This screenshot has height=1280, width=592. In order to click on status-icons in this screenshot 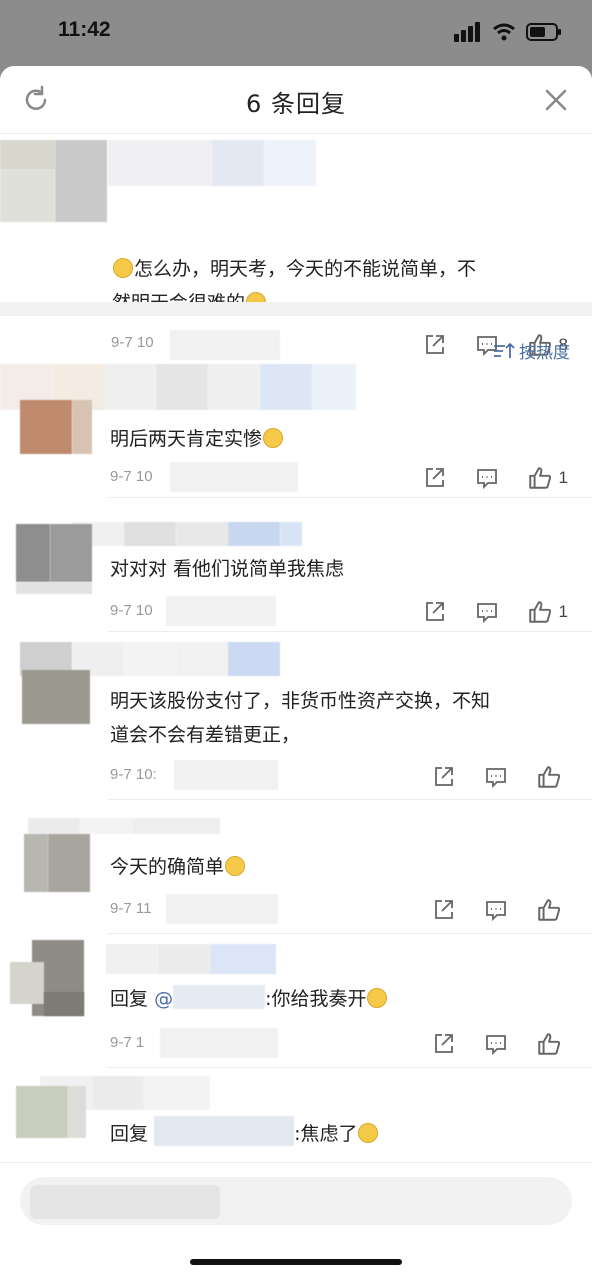, I will do `click(508, 32)`.